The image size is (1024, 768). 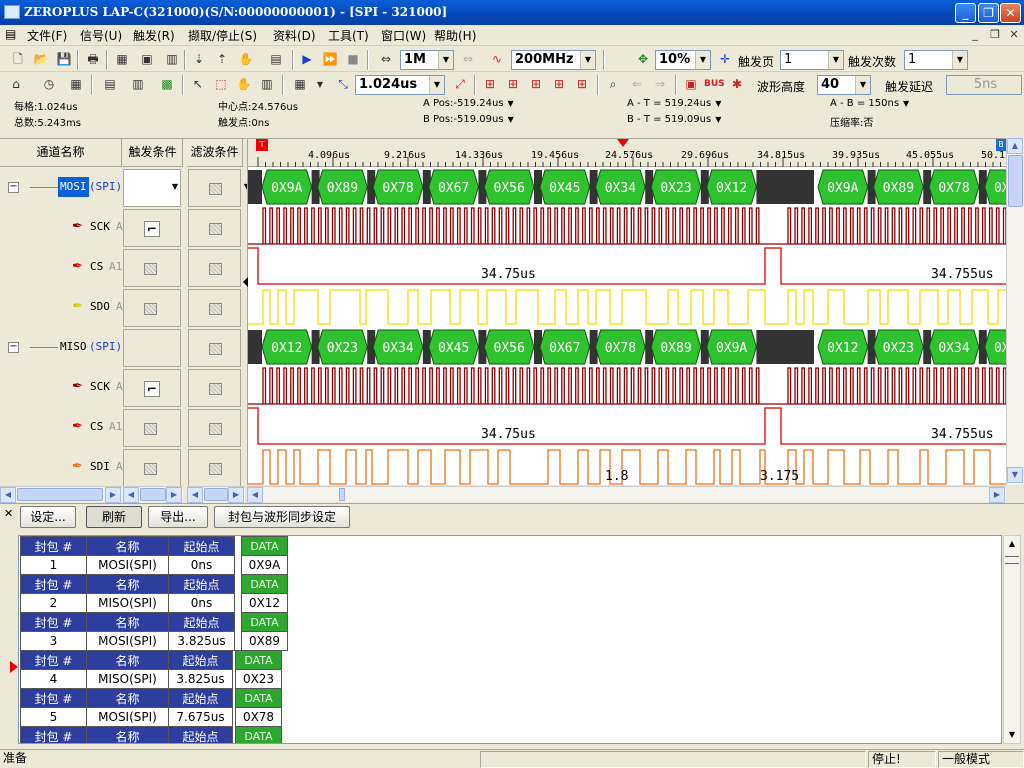 What do you see at coordinates (691, 85) in the screenshot?
I see `report-icon: ▣` at bounding box center [691, 85].